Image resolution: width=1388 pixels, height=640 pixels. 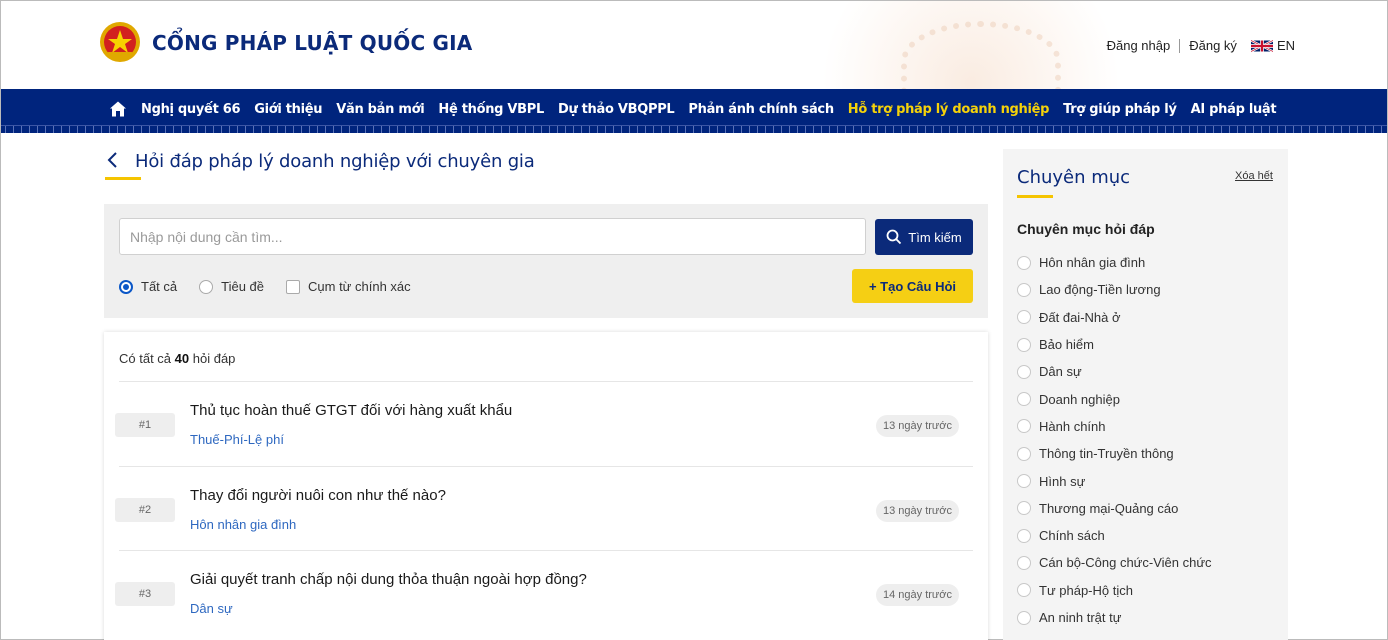 What do you see at coordinates (1109, 508) in the screenshot?
I see `category-label: Thương mại-Quảng cáo` at bounding box center [1109, 508].